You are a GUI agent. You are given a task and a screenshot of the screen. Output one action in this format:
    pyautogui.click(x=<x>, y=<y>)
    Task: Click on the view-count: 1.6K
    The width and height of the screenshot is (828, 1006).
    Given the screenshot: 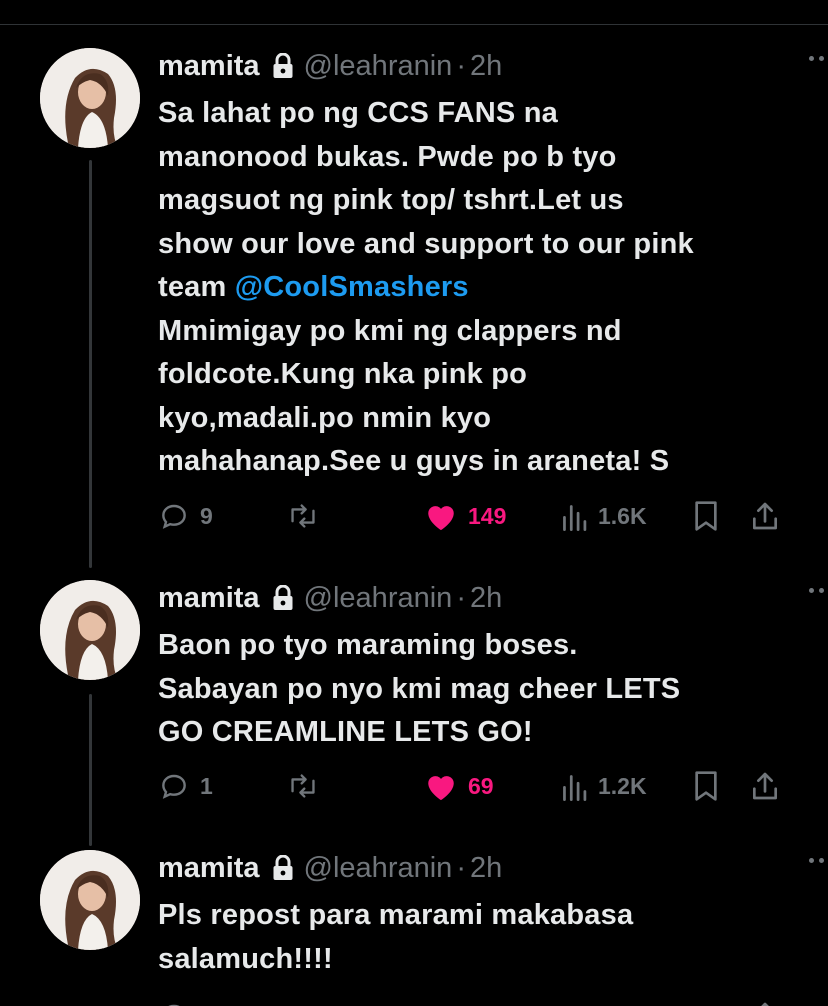 What is the action you would take?
    pyautogui.click(x=622, y=515)
    